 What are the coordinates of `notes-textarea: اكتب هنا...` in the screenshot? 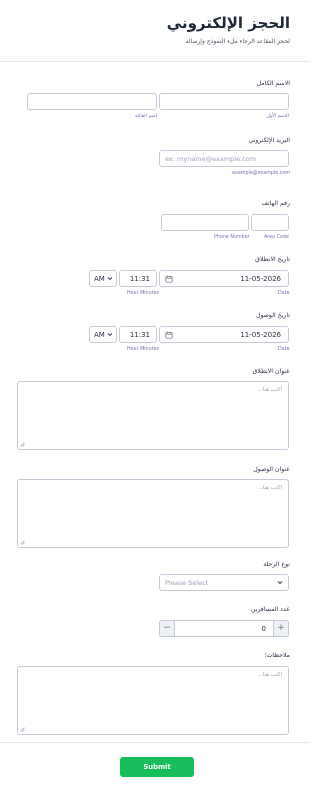 It's located at (153, 700).